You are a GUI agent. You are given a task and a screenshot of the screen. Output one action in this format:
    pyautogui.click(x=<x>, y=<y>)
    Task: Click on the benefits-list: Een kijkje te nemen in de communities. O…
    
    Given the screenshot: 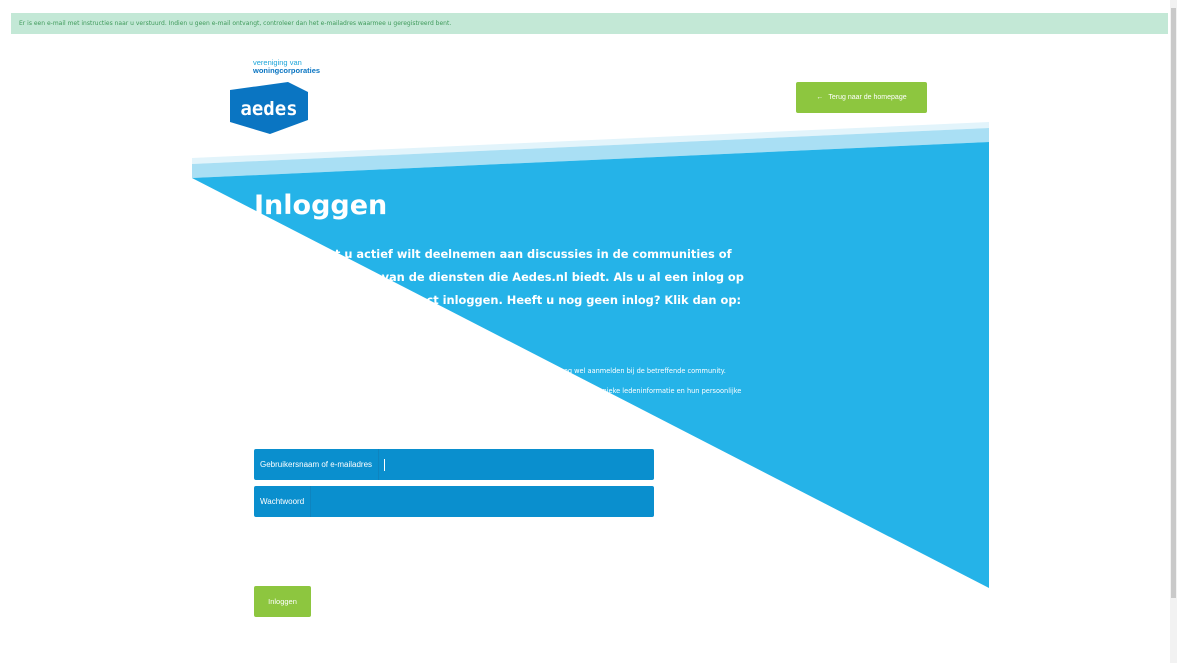 What is the action you would take?
    pyautogui.click(x=508, y=391)
    